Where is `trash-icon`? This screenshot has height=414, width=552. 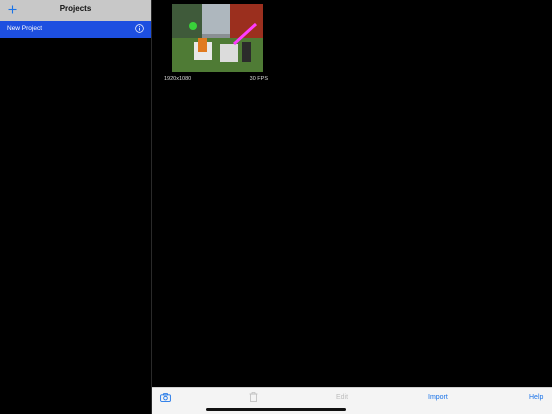 trash-icon is located at coordinates (253, 397).